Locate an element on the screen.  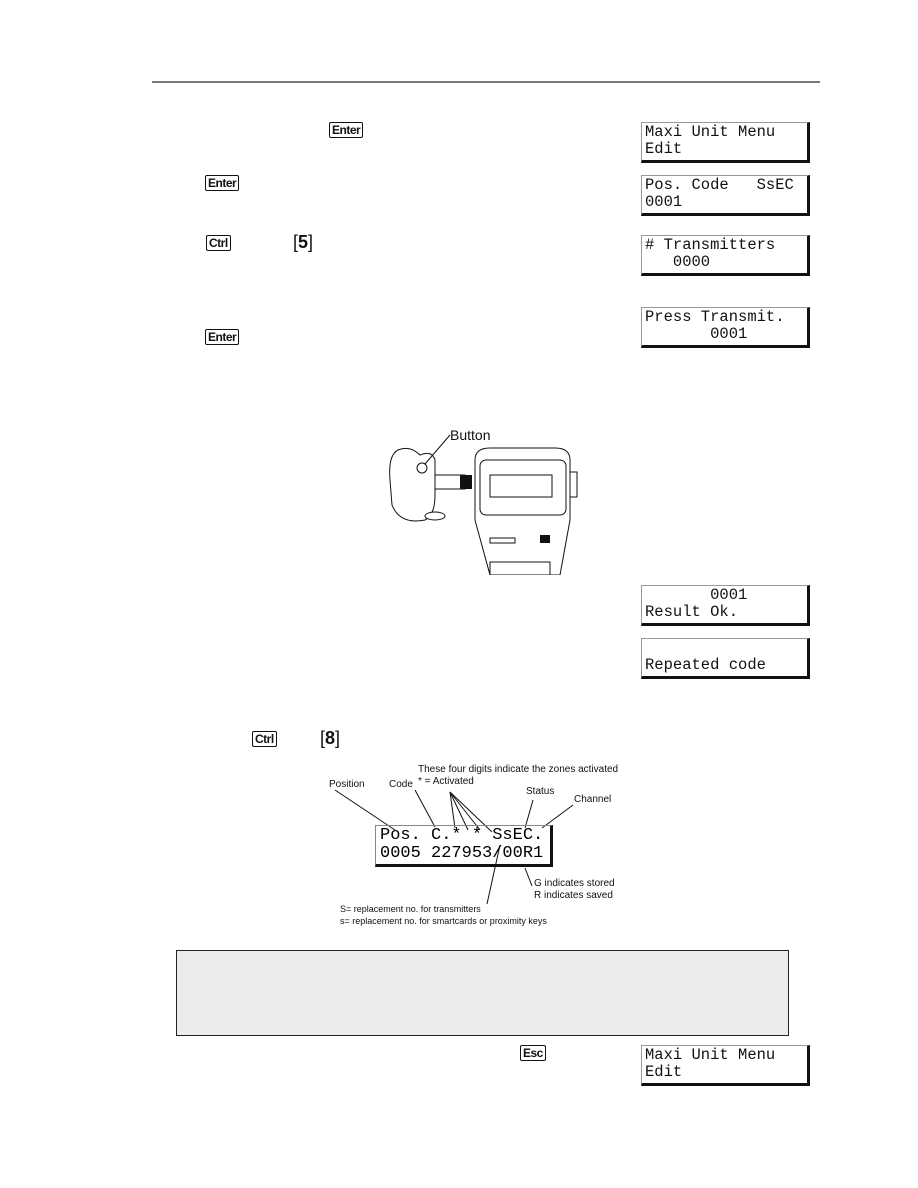
lcd-screen-pos-code: Pos. Code SsEC 0001 is located at coordinates (725, 195).